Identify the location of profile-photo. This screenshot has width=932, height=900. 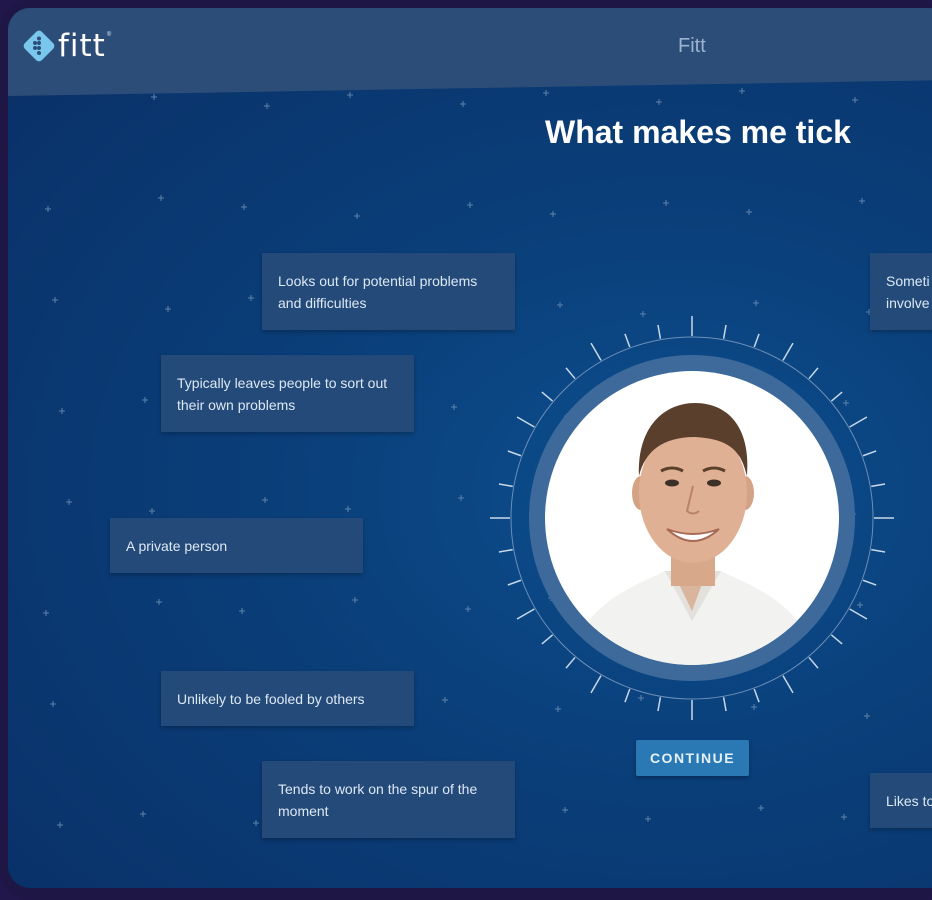
(692, 518).